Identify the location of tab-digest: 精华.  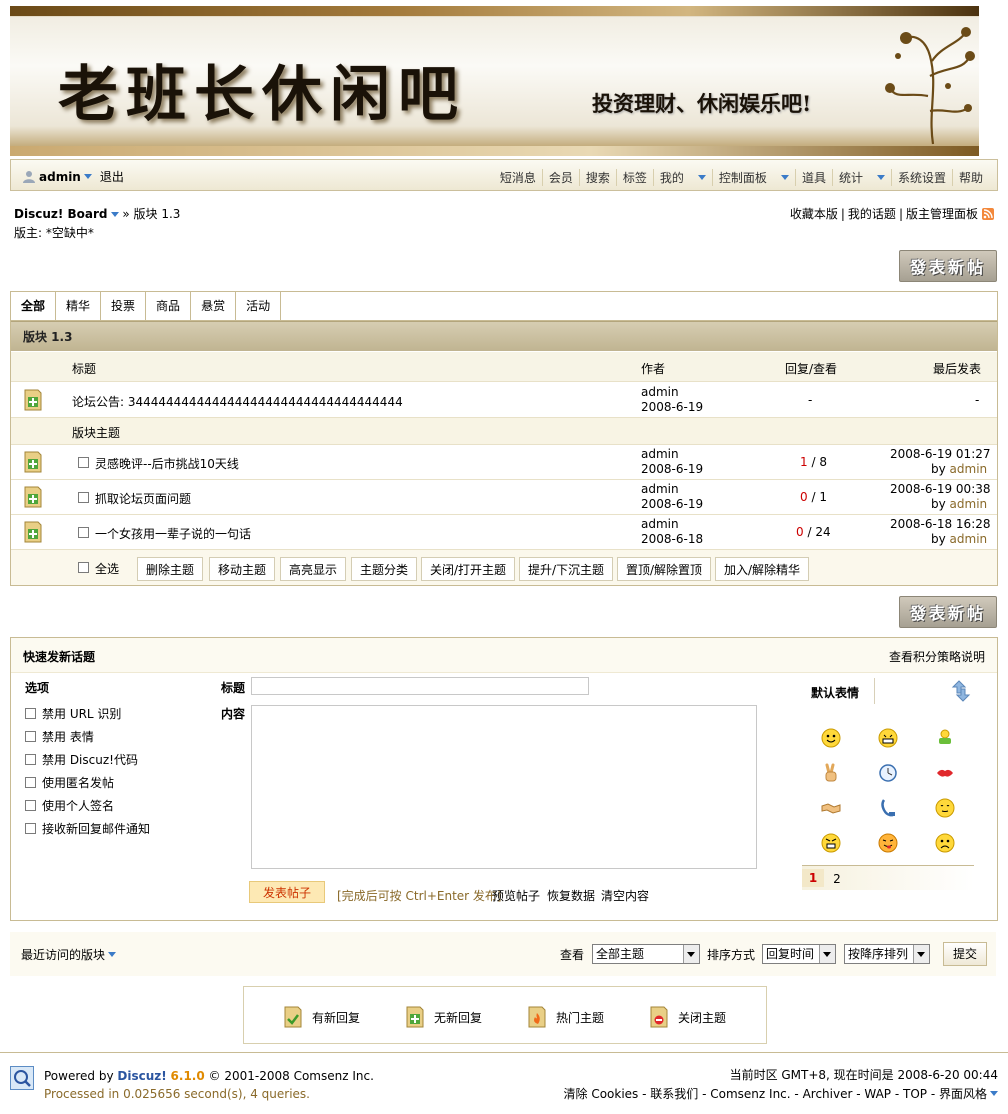
(79, 306).